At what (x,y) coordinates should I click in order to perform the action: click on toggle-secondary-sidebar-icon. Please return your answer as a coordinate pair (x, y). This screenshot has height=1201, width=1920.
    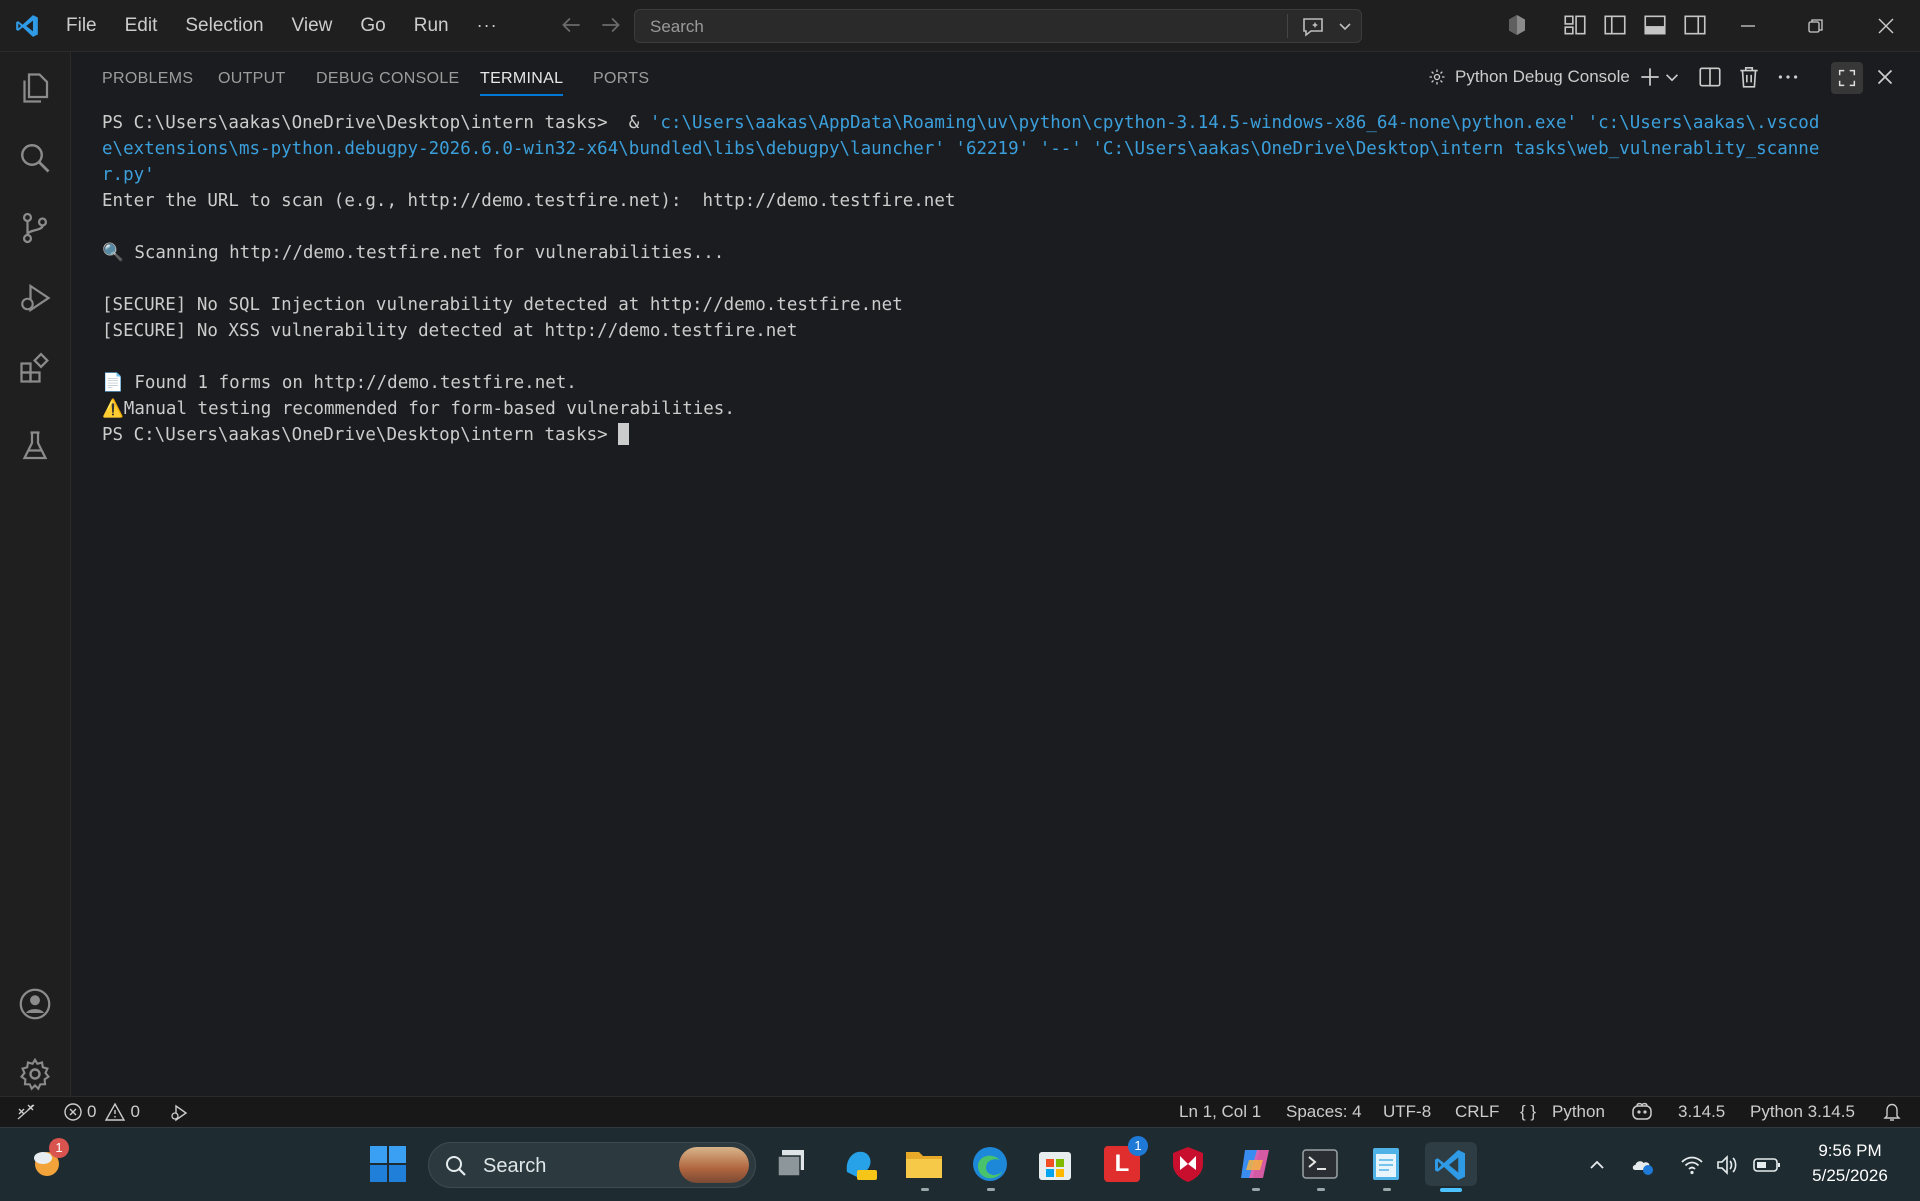
    Looking at the image, I should click on (1695, 25).